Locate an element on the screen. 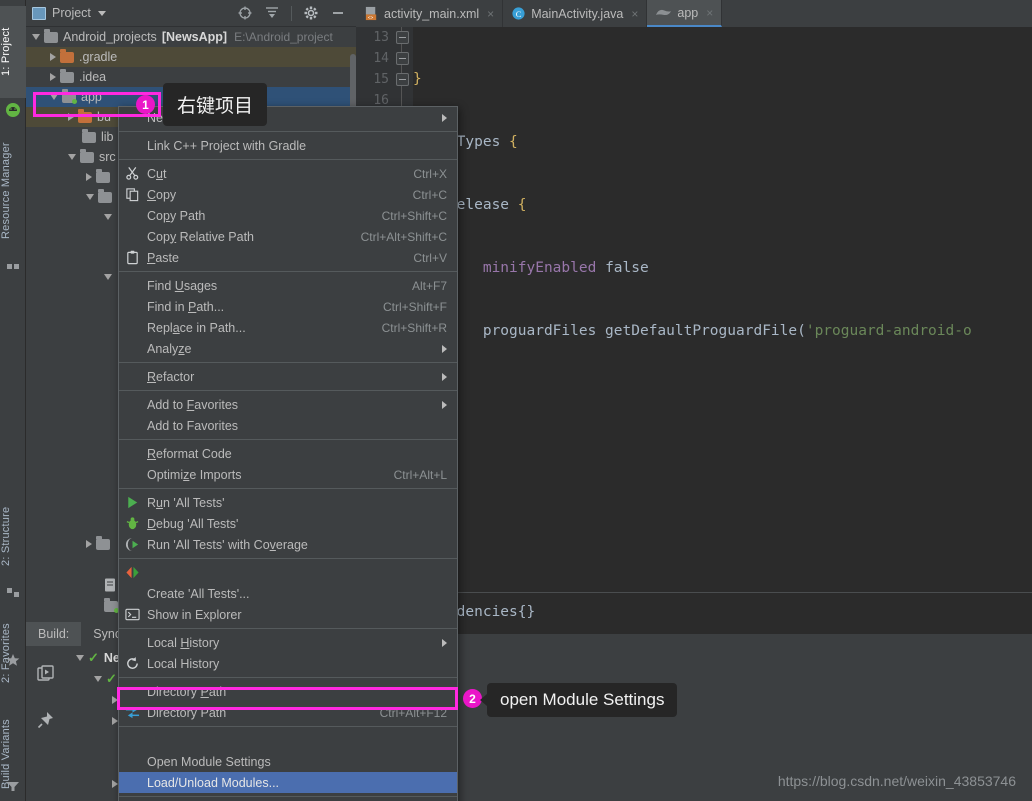  collapse-all-icon is located at coordinates (272, 13).